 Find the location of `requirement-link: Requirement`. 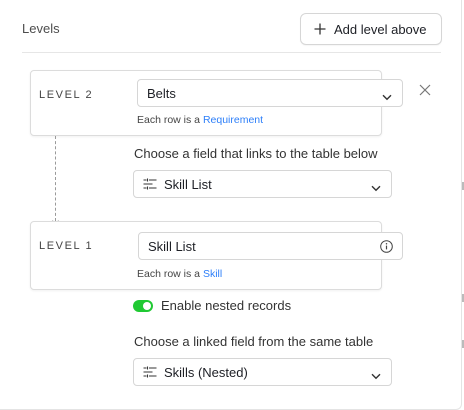

requirement-link: Requirement is located at coordinates (233, 120).